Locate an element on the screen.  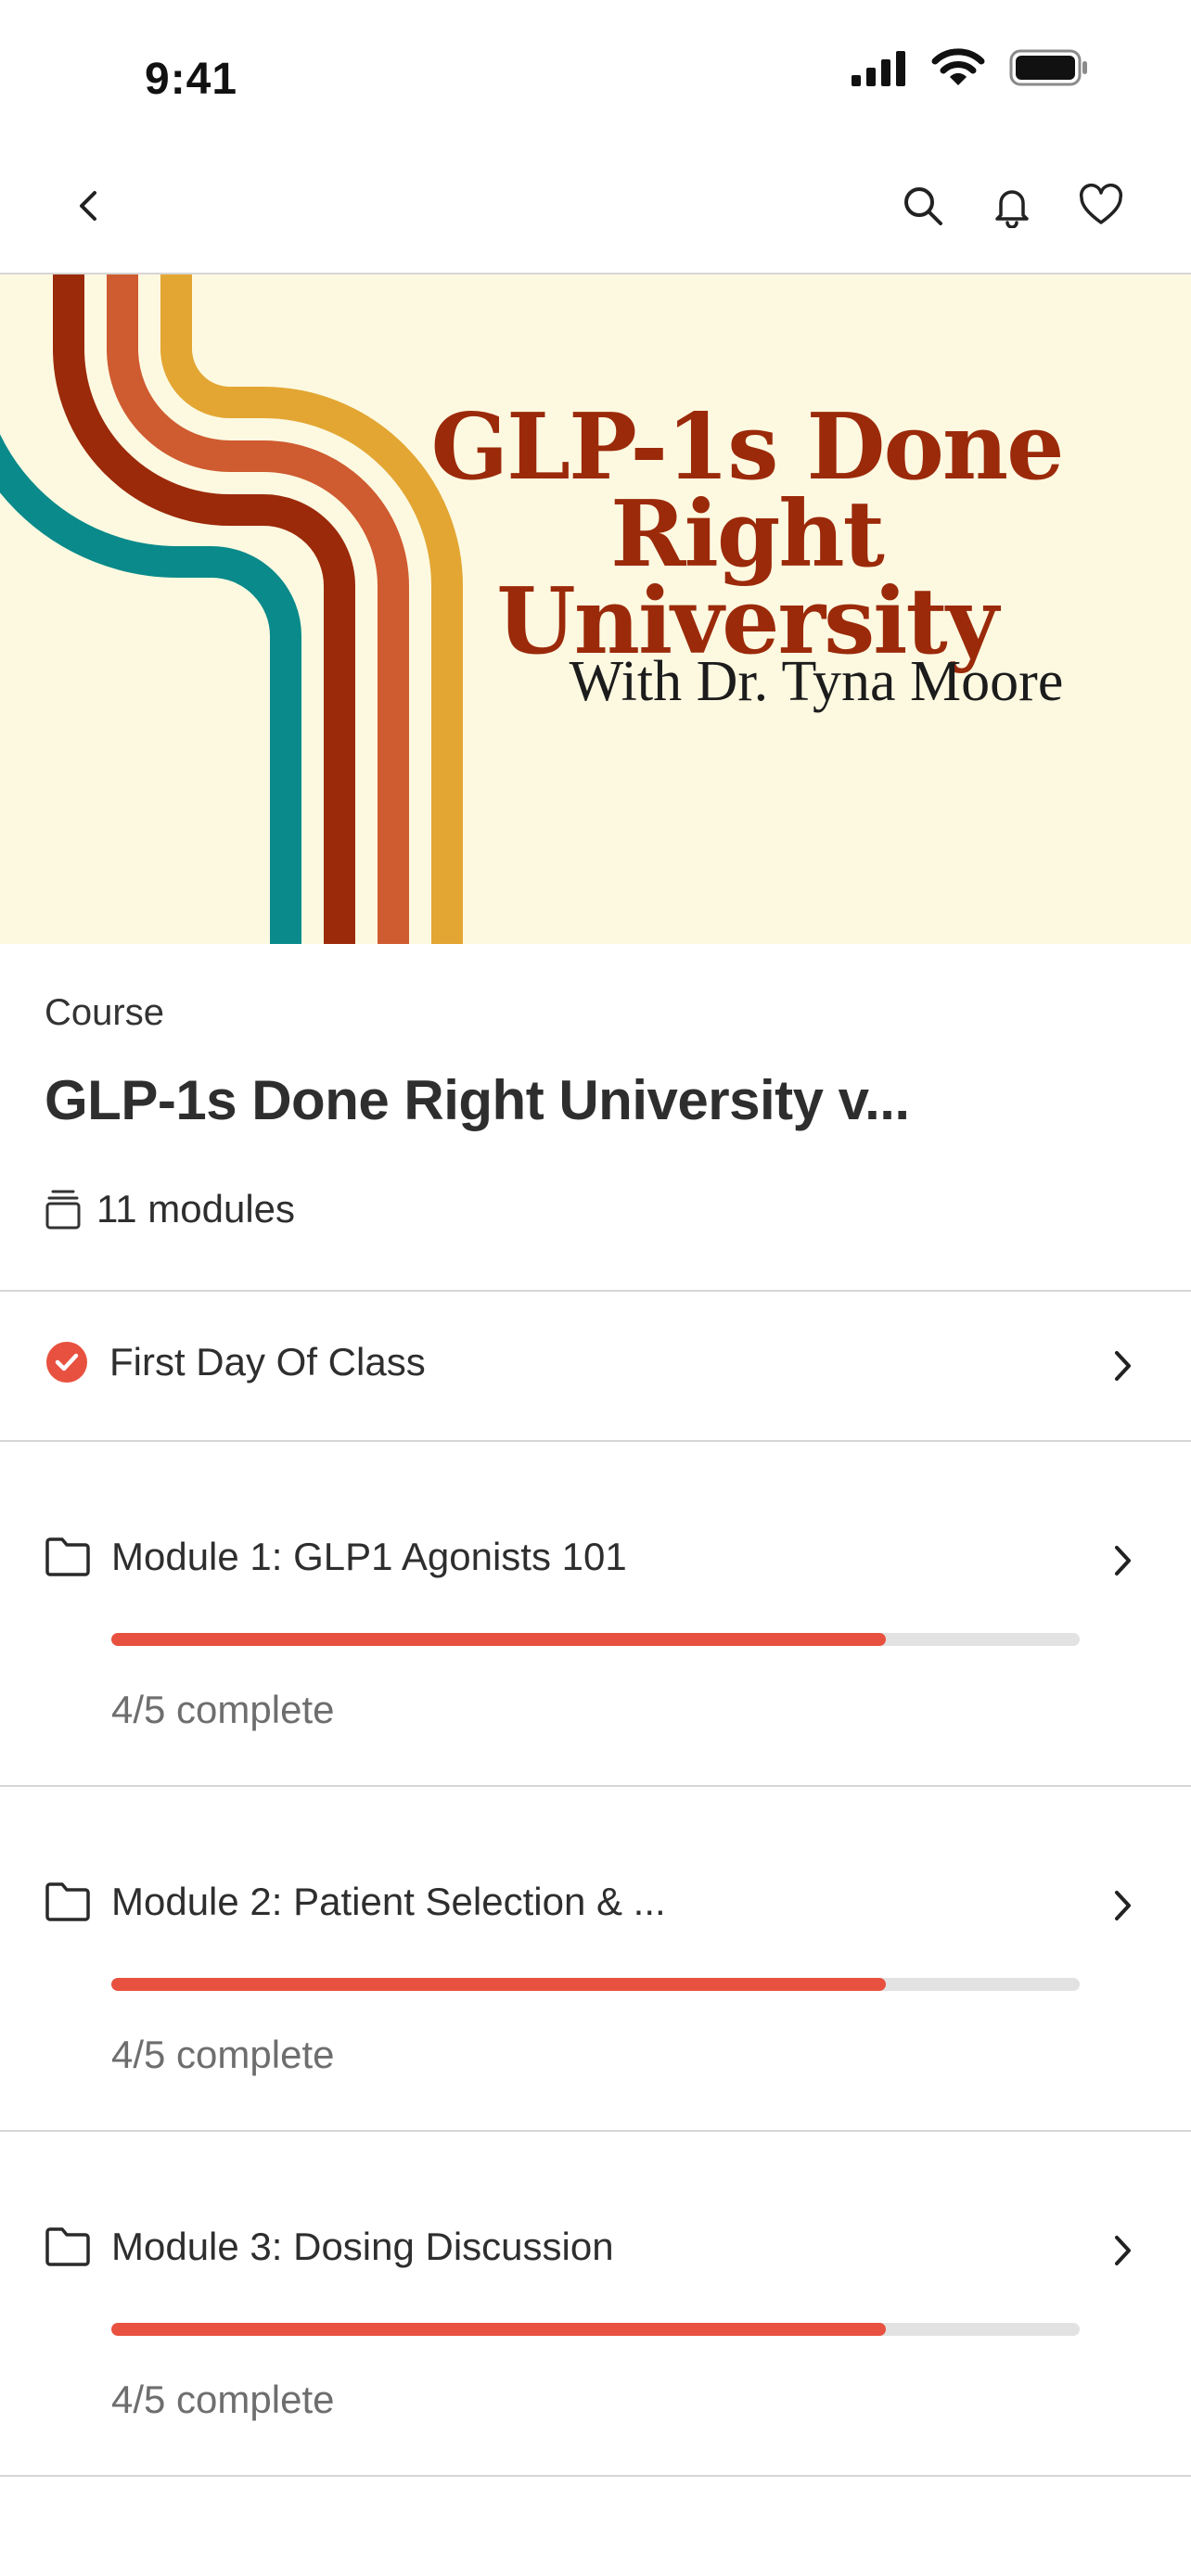
check-circle-icon is located at coordinates (66, 1363).